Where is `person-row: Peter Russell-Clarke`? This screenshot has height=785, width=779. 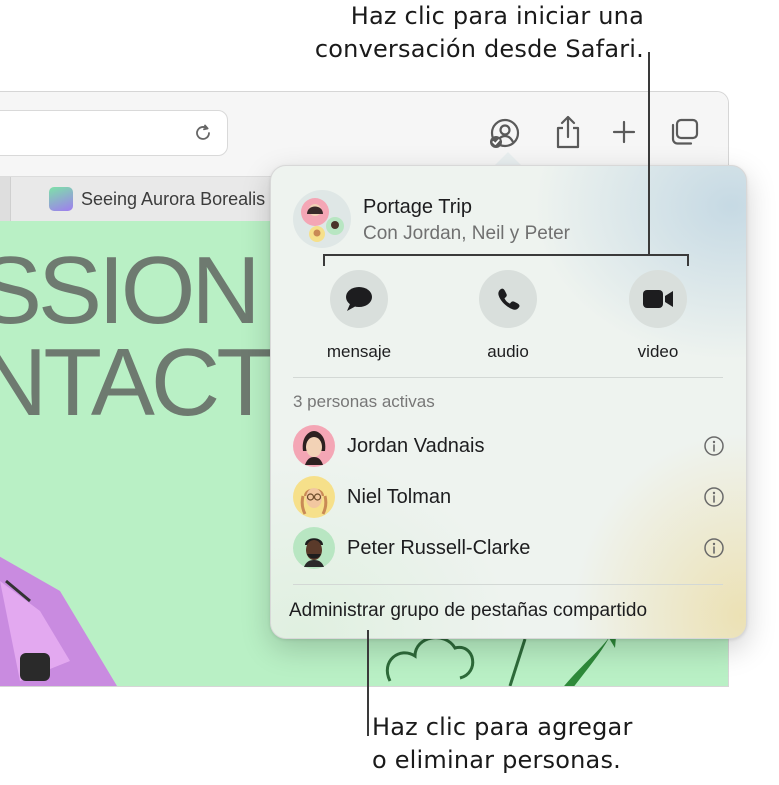 person-row: Peter Russell-Clarke is located at coordinates (509, 548).